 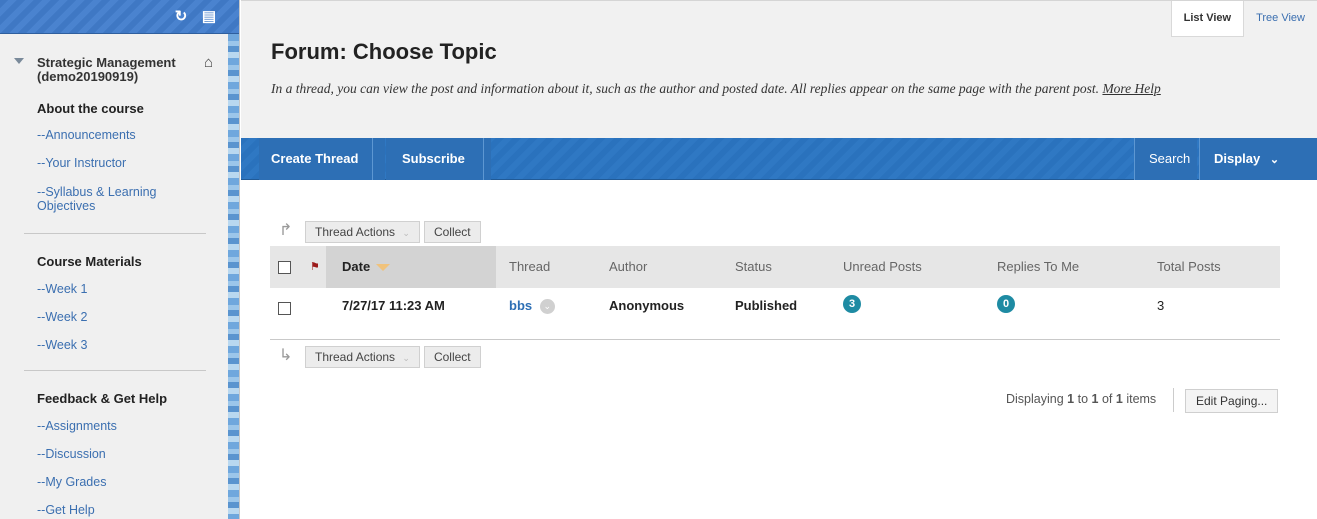 I want to click on search-button: Search, so click(x=1162, y=159).